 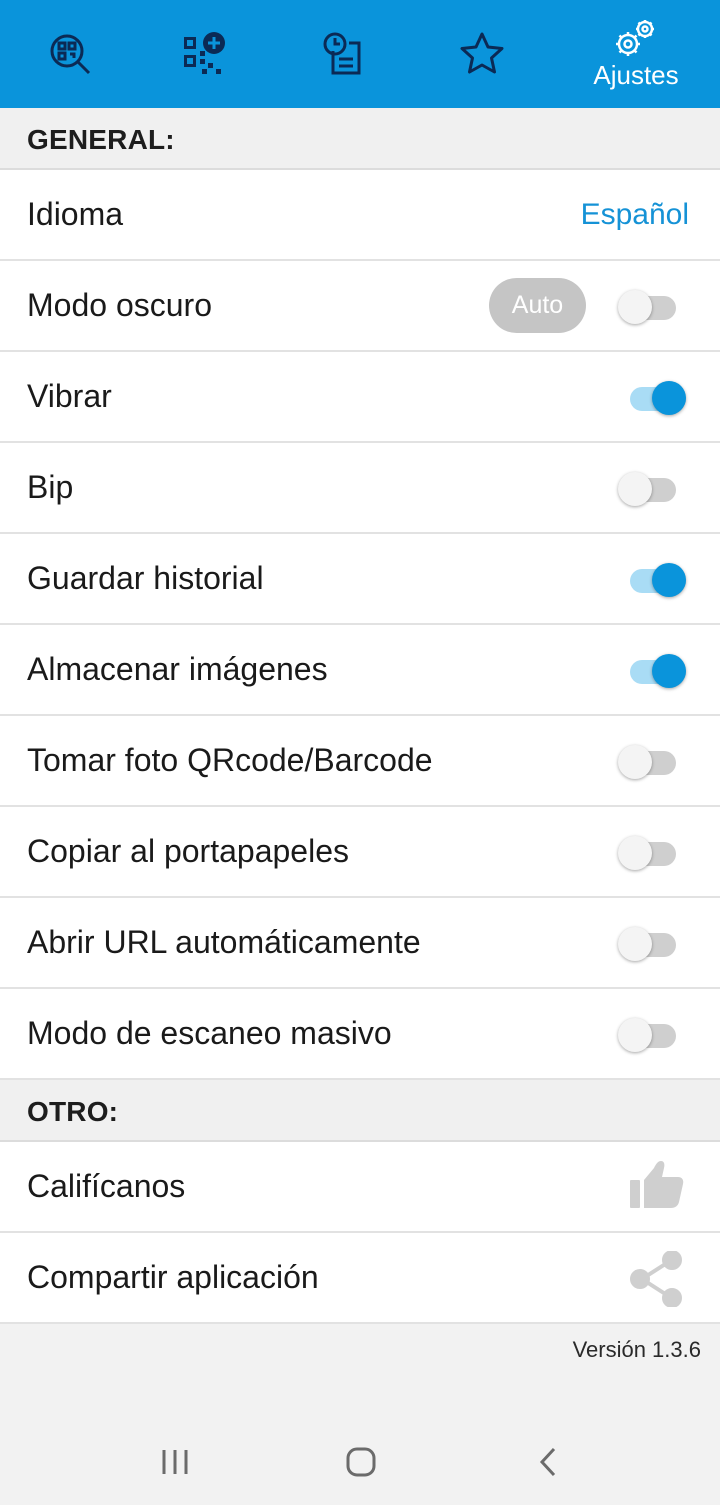 I want to click on save-history-toggle, so click(x=653, y=580).